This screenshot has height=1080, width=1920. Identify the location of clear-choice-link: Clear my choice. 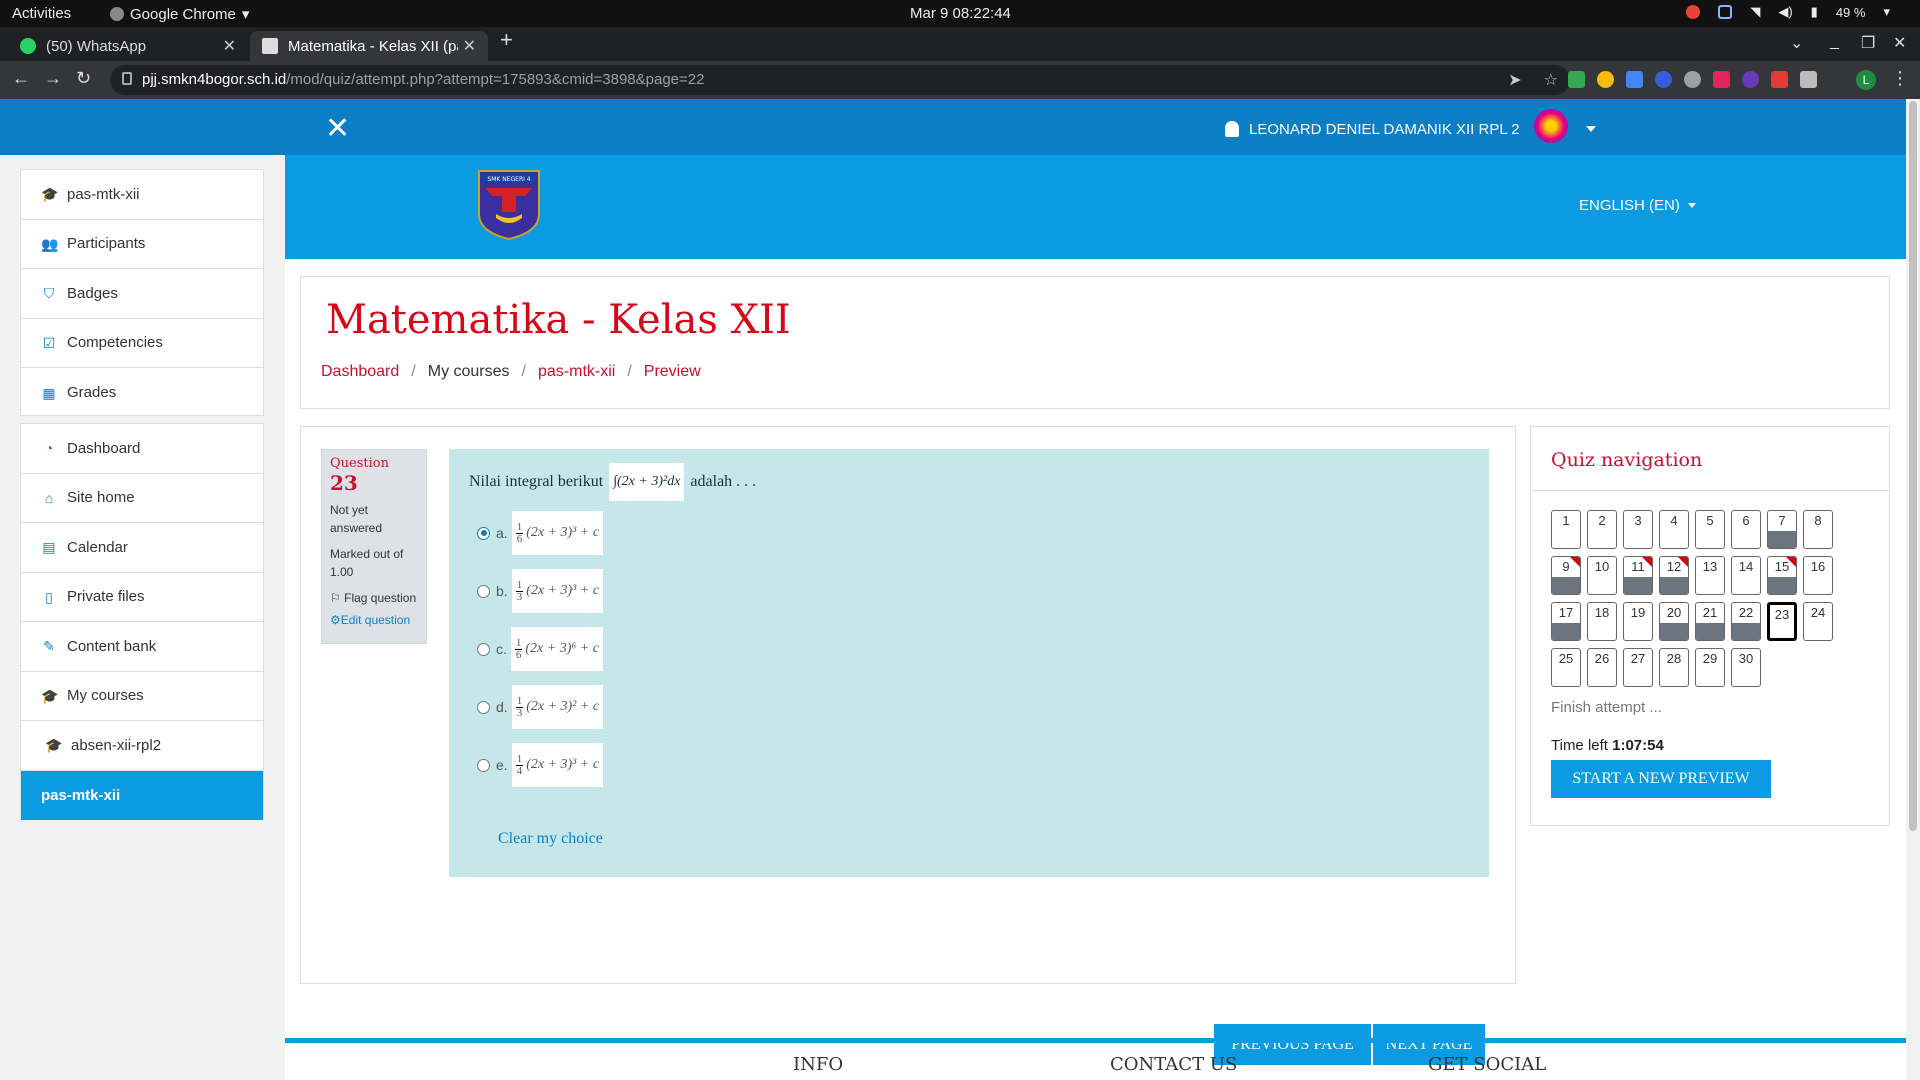
(550, 839).